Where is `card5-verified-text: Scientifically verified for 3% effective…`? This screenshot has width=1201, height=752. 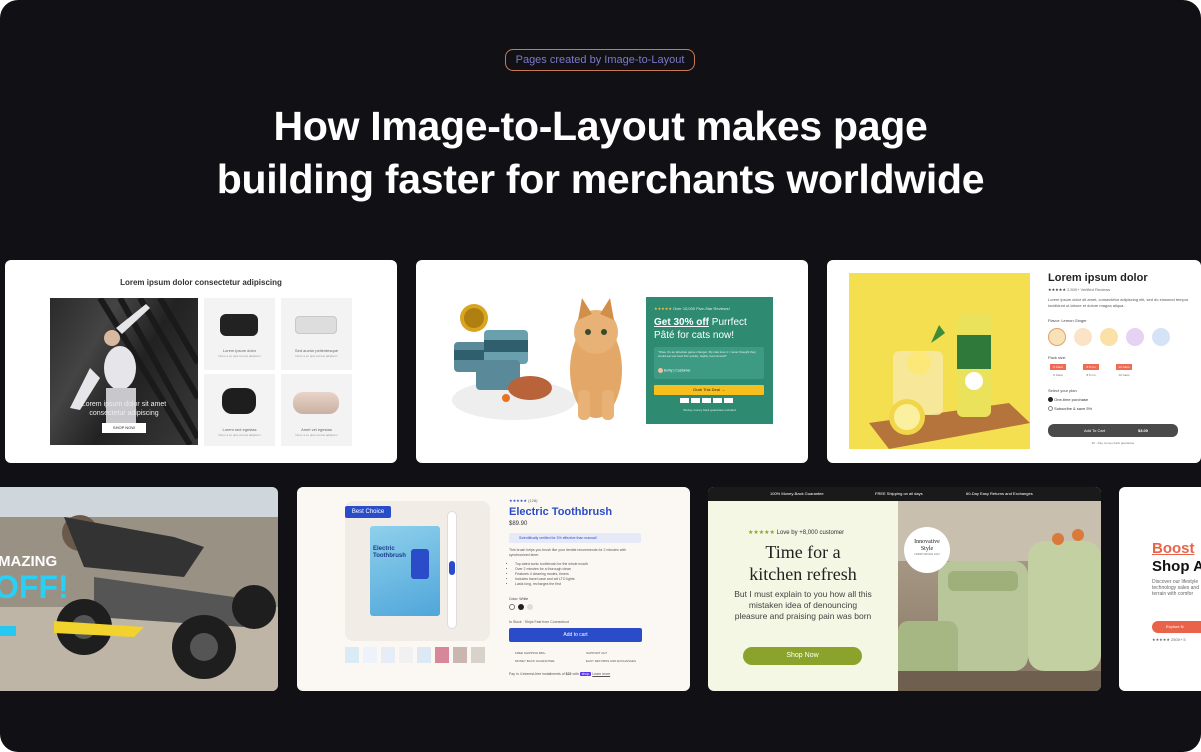
card5-verified-text: Scientifically verified for 3% effective… is located at coordinates (558, 538).